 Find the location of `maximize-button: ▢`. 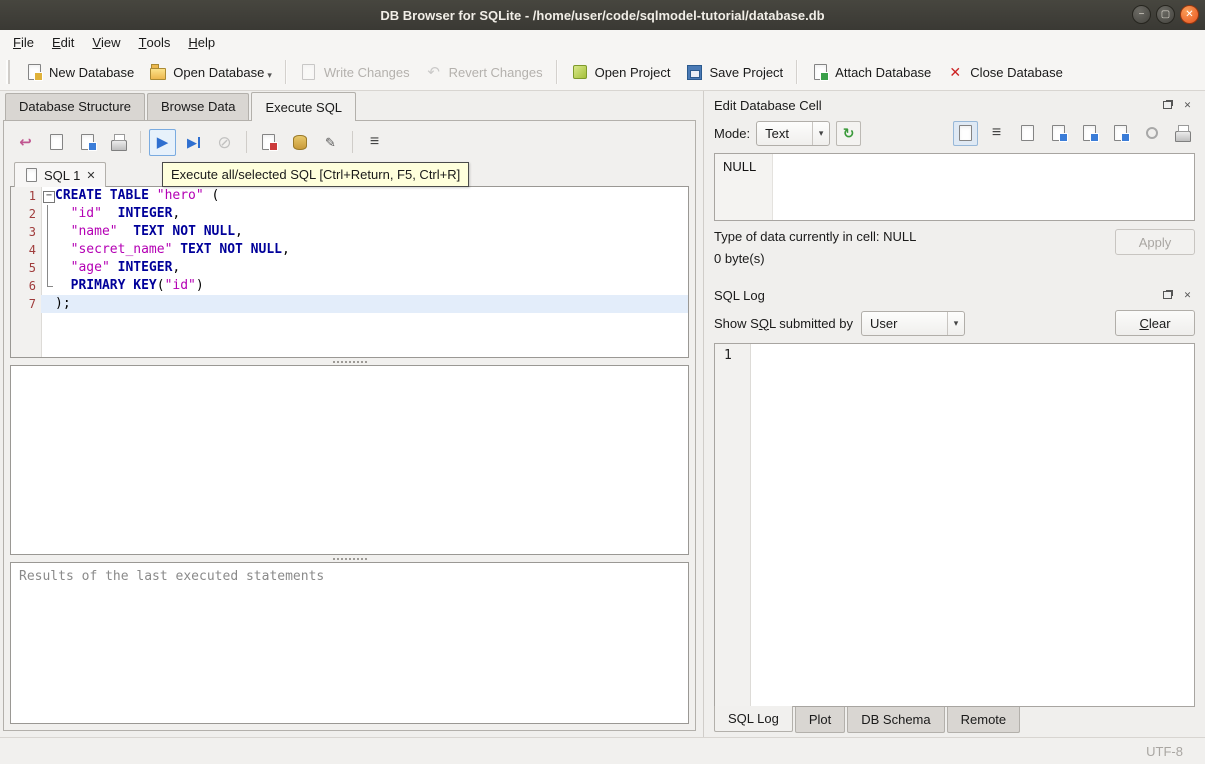

maximize-button: ▢ is located at coordinates (1165, 14).